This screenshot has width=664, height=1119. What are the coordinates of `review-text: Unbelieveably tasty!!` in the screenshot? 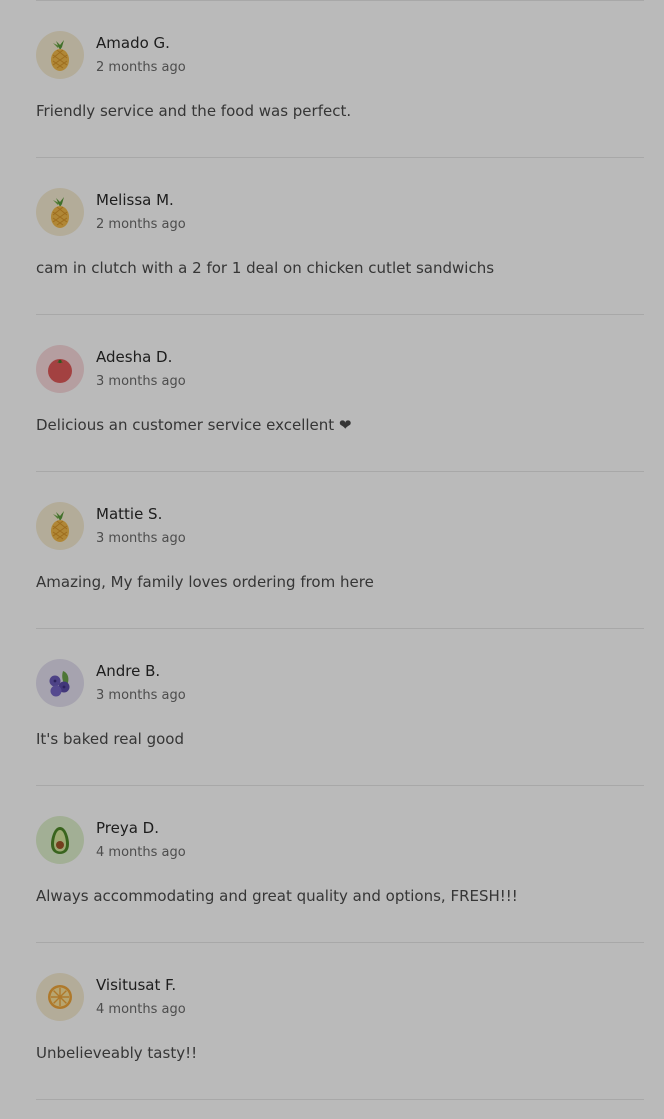 It's located at (117, 1053).